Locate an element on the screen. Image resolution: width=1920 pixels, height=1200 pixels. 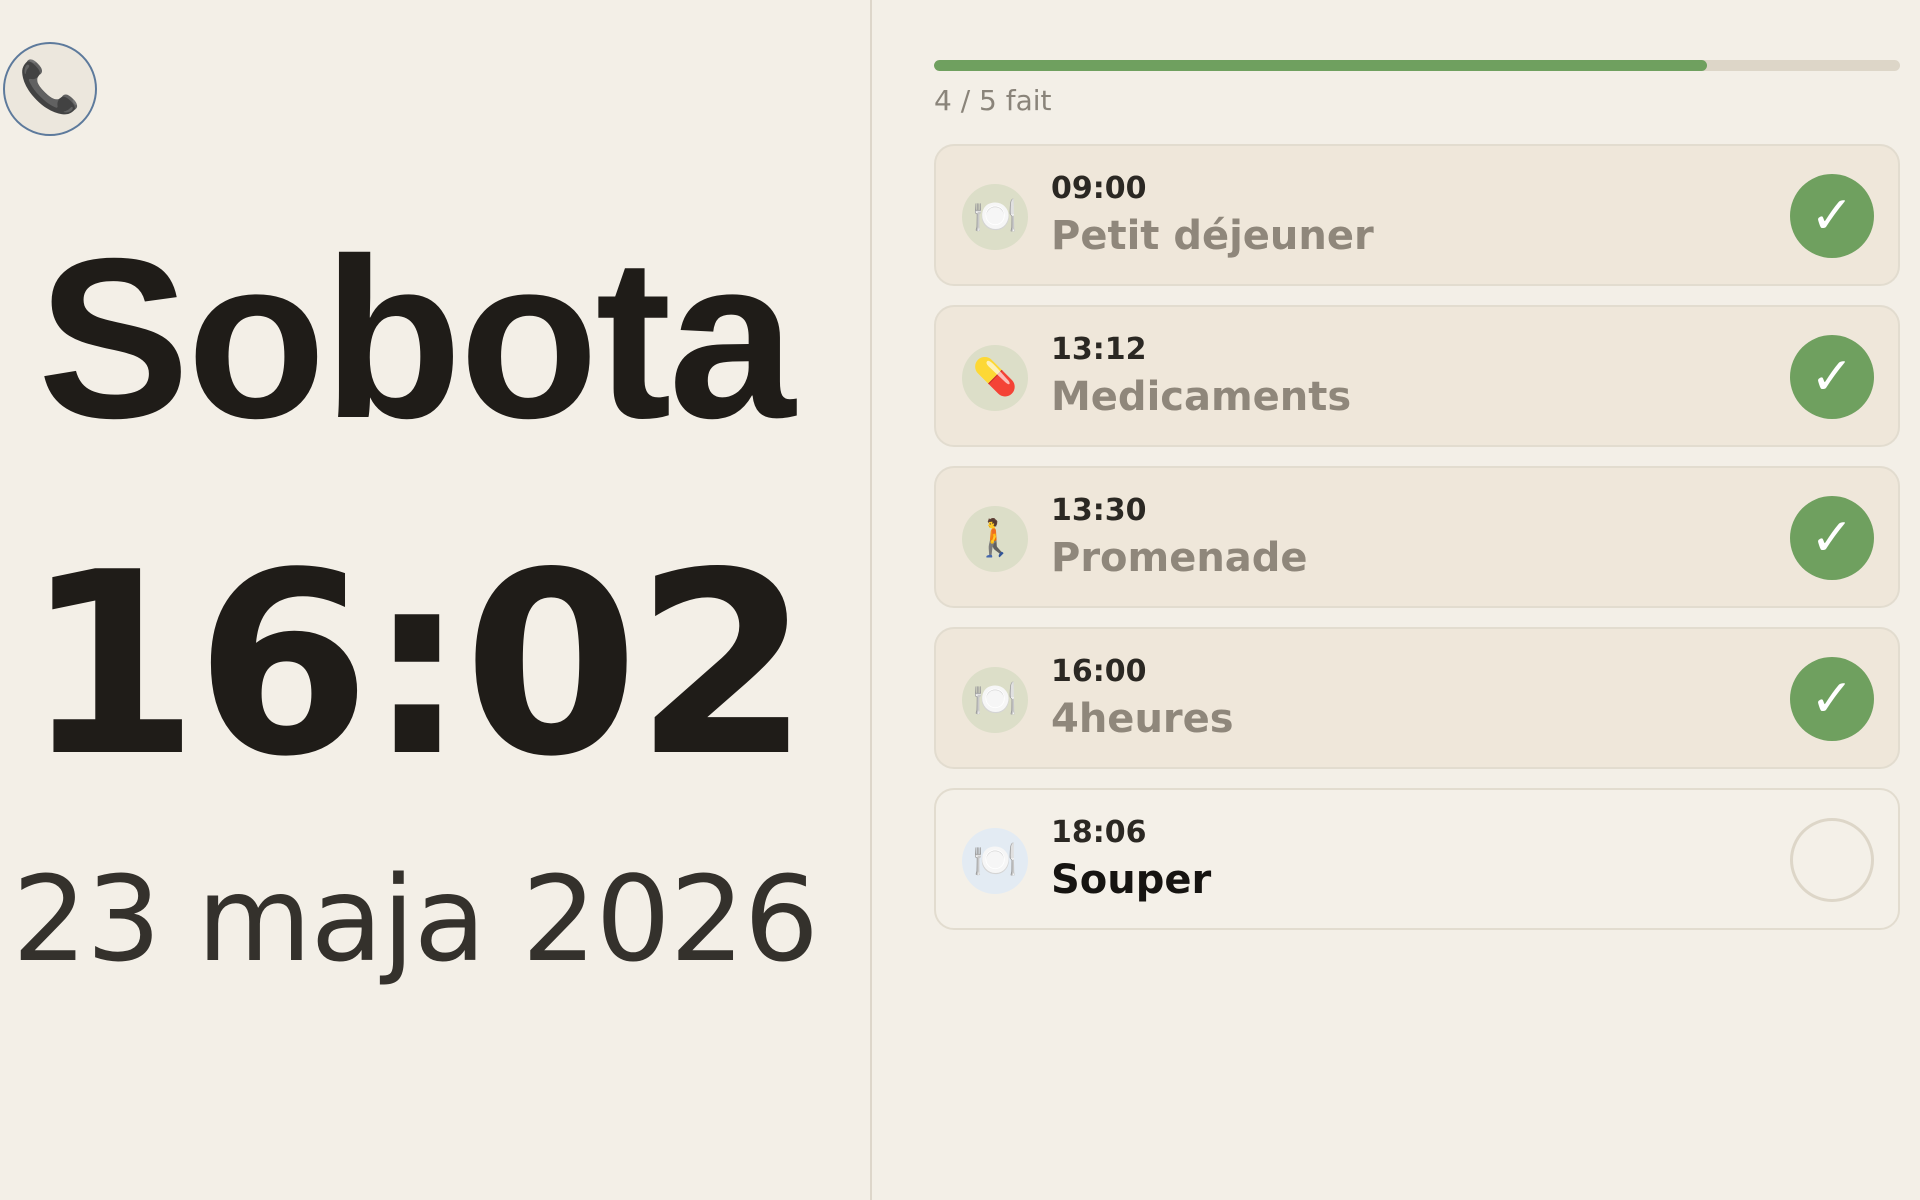
task-name: Souper is located at coordinates (1131, 880).